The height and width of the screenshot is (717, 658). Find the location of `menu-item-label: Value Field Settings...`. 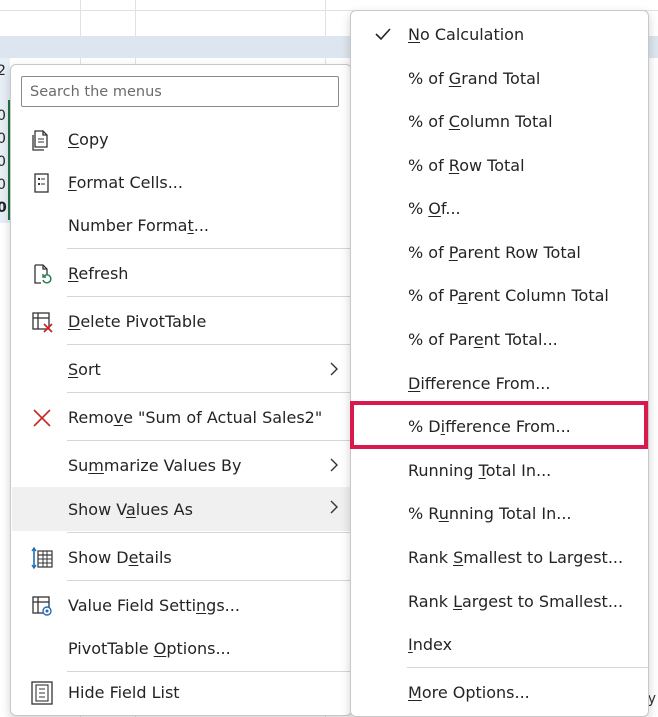

menu-item-label: Value Field Settings... is located at coordinates (154, 605).